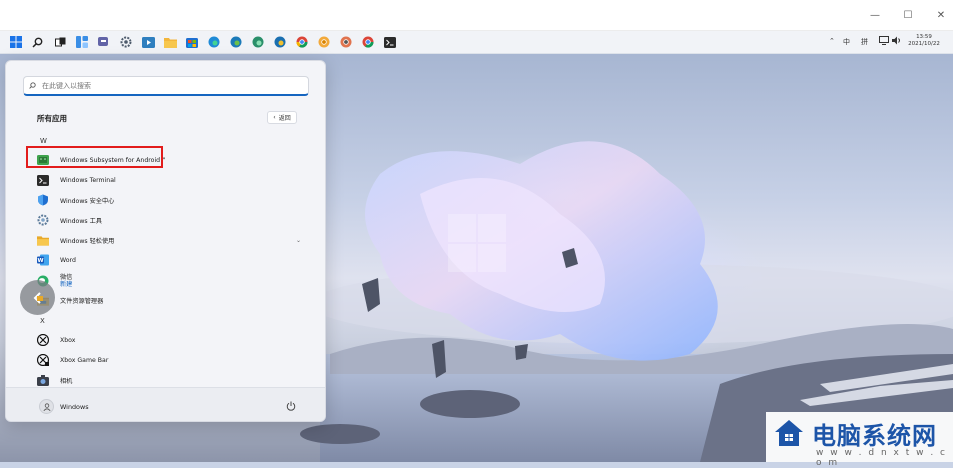 This screenshot has width=953, height=468. What do you see at coordinates (43, 360) in the screenshot?
I see `xbox-game-bar-icon` at bounding box center [43, 360].